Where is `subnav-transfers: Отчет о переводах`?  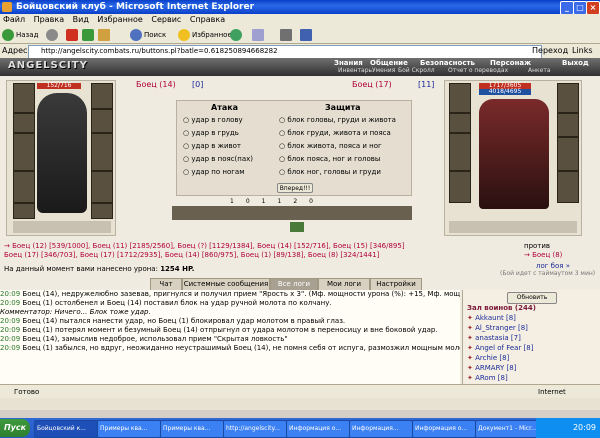
subnav-transfers: Отчет о переводах is located at coordinates (478, 71).